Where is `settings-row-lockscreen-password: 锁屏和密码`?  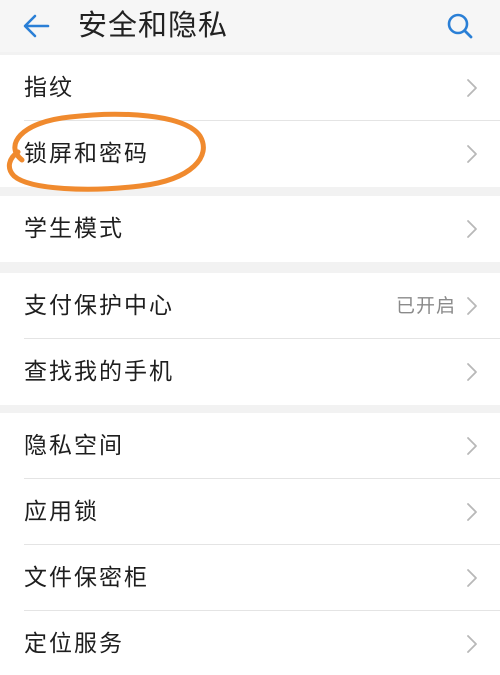
settings-row-lockscreen-password: 锁屏和密码 is located at coordinates (250, 154).